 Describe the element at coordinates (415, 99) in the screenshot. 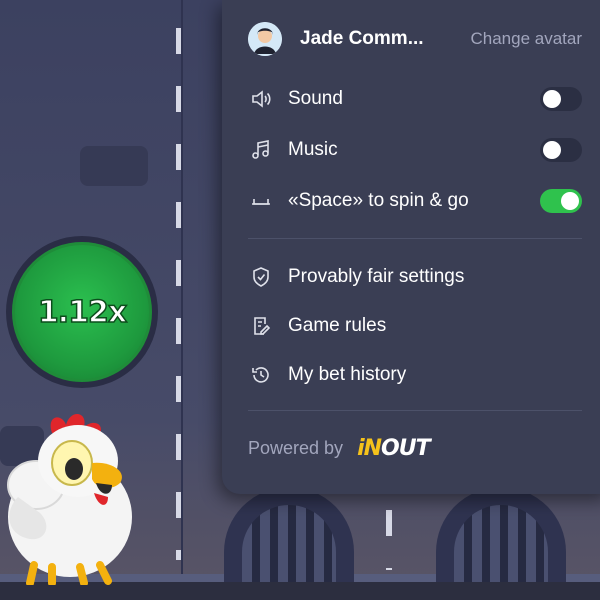

I see `sound-row: Sound` at that location.